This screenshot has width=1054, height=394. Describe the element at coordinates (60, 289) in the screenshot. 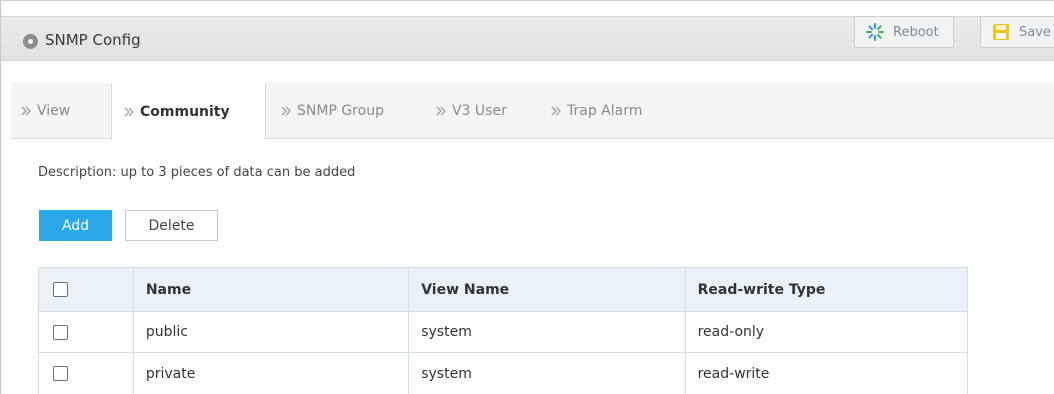

I see `select-all-checkbox` at that location.